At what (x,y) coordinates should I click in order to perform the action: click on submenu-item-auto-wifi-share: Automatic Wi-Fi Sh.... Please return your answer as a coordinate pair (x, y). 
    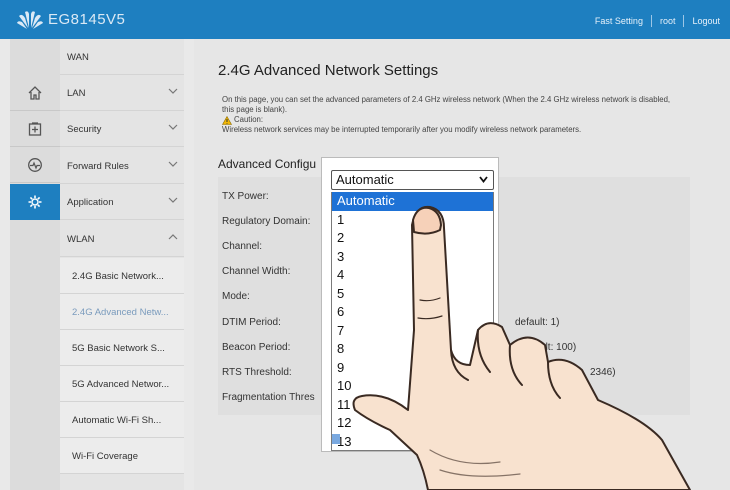
    Looking at the image, I should click on (122, 420).